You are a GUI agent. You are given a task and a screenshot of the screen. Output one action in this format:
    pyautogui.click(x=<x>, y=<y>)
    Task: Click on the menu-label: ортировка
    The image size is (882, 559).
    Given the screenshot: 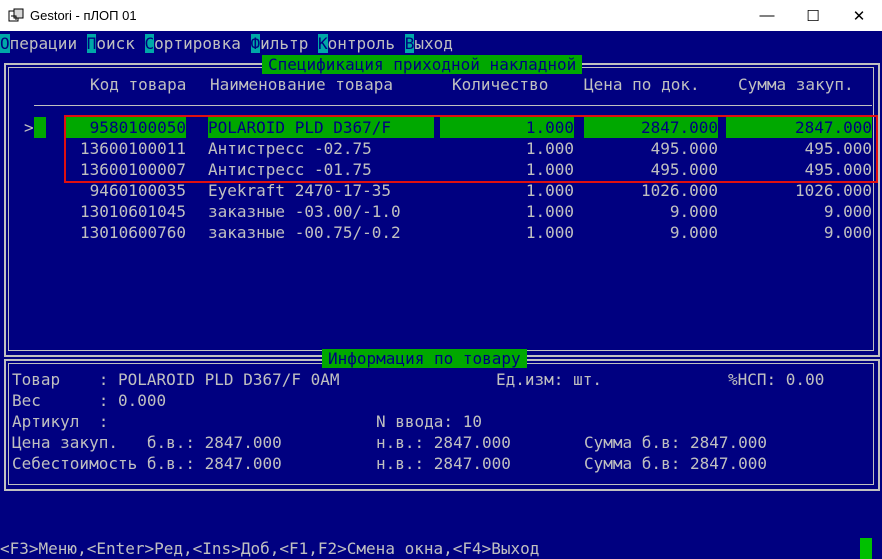 What is the action you would take?
    pyautogui.click(x=197, y=43)
    